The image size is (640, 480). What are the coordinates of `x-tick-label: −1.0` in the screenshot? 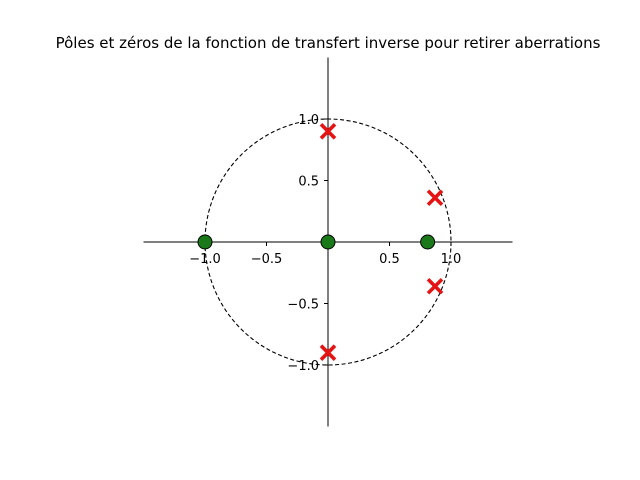 It's located at (205, 259).